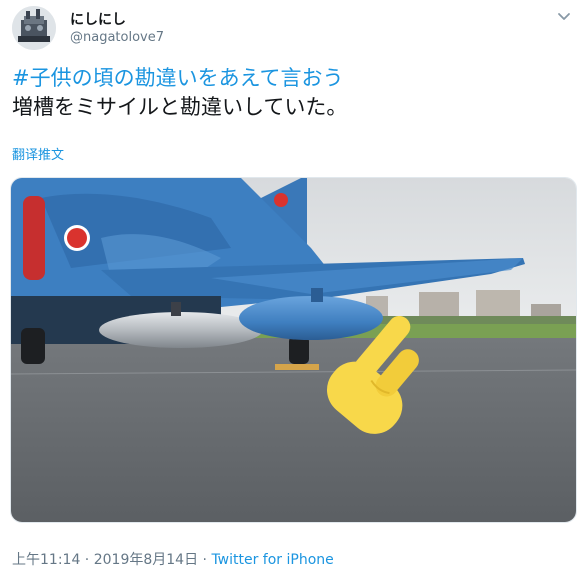 The height and width of the screenshot is (572, 582). I want to click on tweet-text: #子供の頃の勘違いをあえて言おう 増槽をミサイルと勘違いしていた。, so click(179, 93).